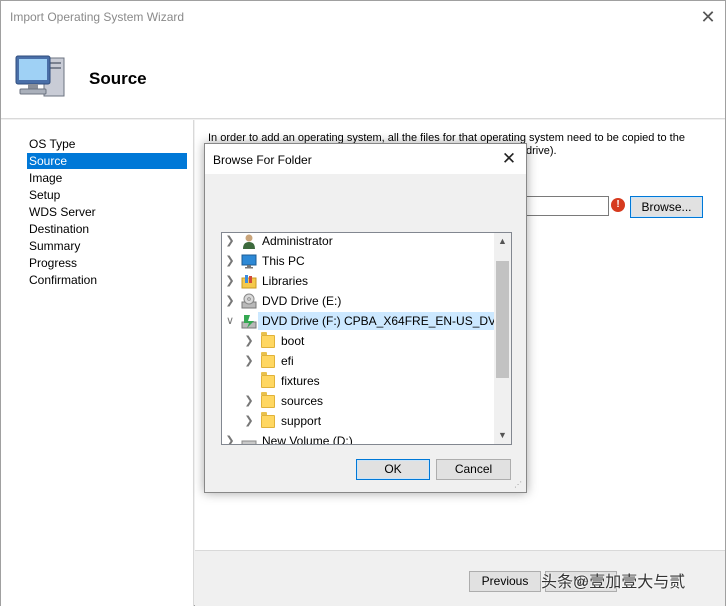 Image resolution: width=726 pixels, height=606 pixels. What do you see at coordinates (708, 17) in the screenshot?
I see `close-icon: ✕` at bounding box center [708, 17].